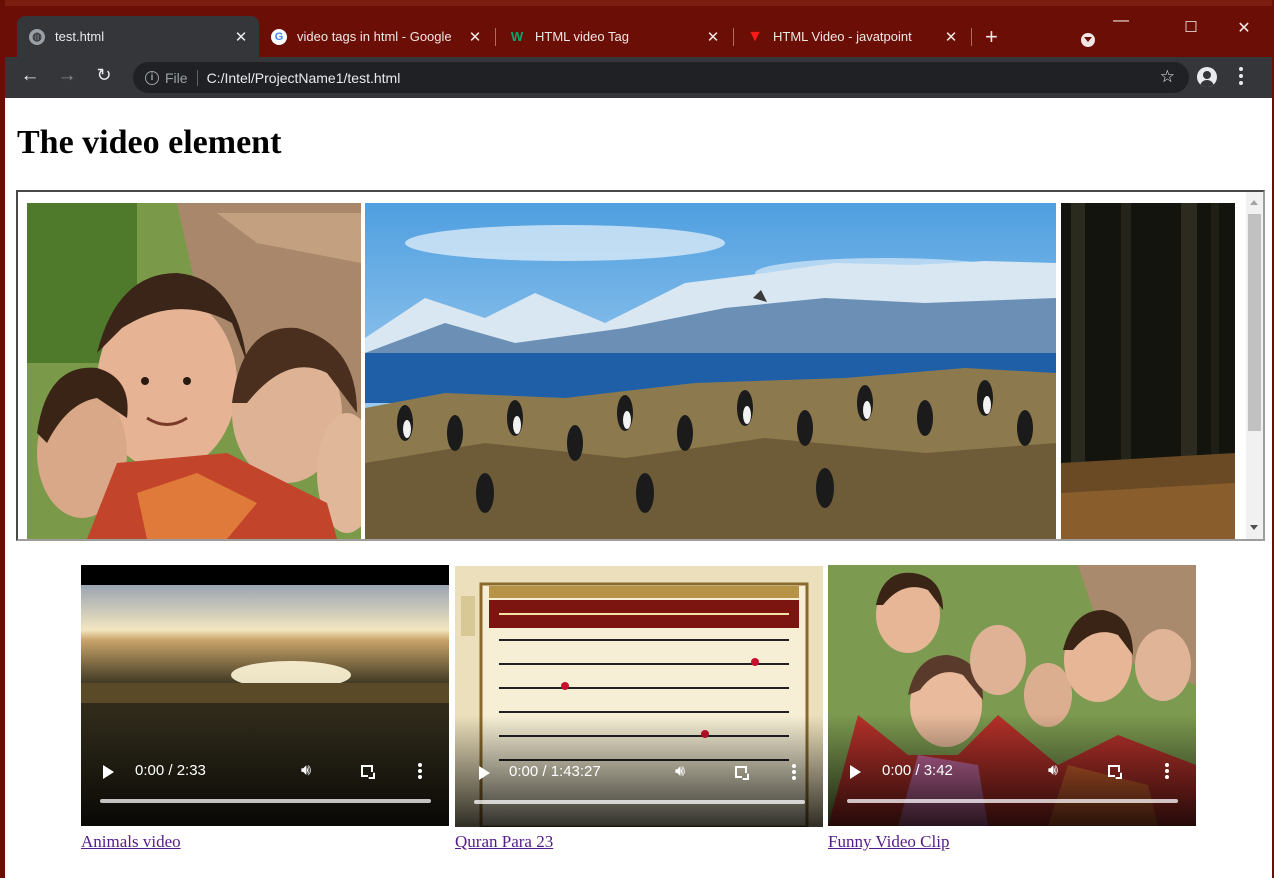  Describe the element at coordinates (1012, 695) in the screenshot. I see `video-player-funny: 0:00 / 3:42 🔊︎` at that location.